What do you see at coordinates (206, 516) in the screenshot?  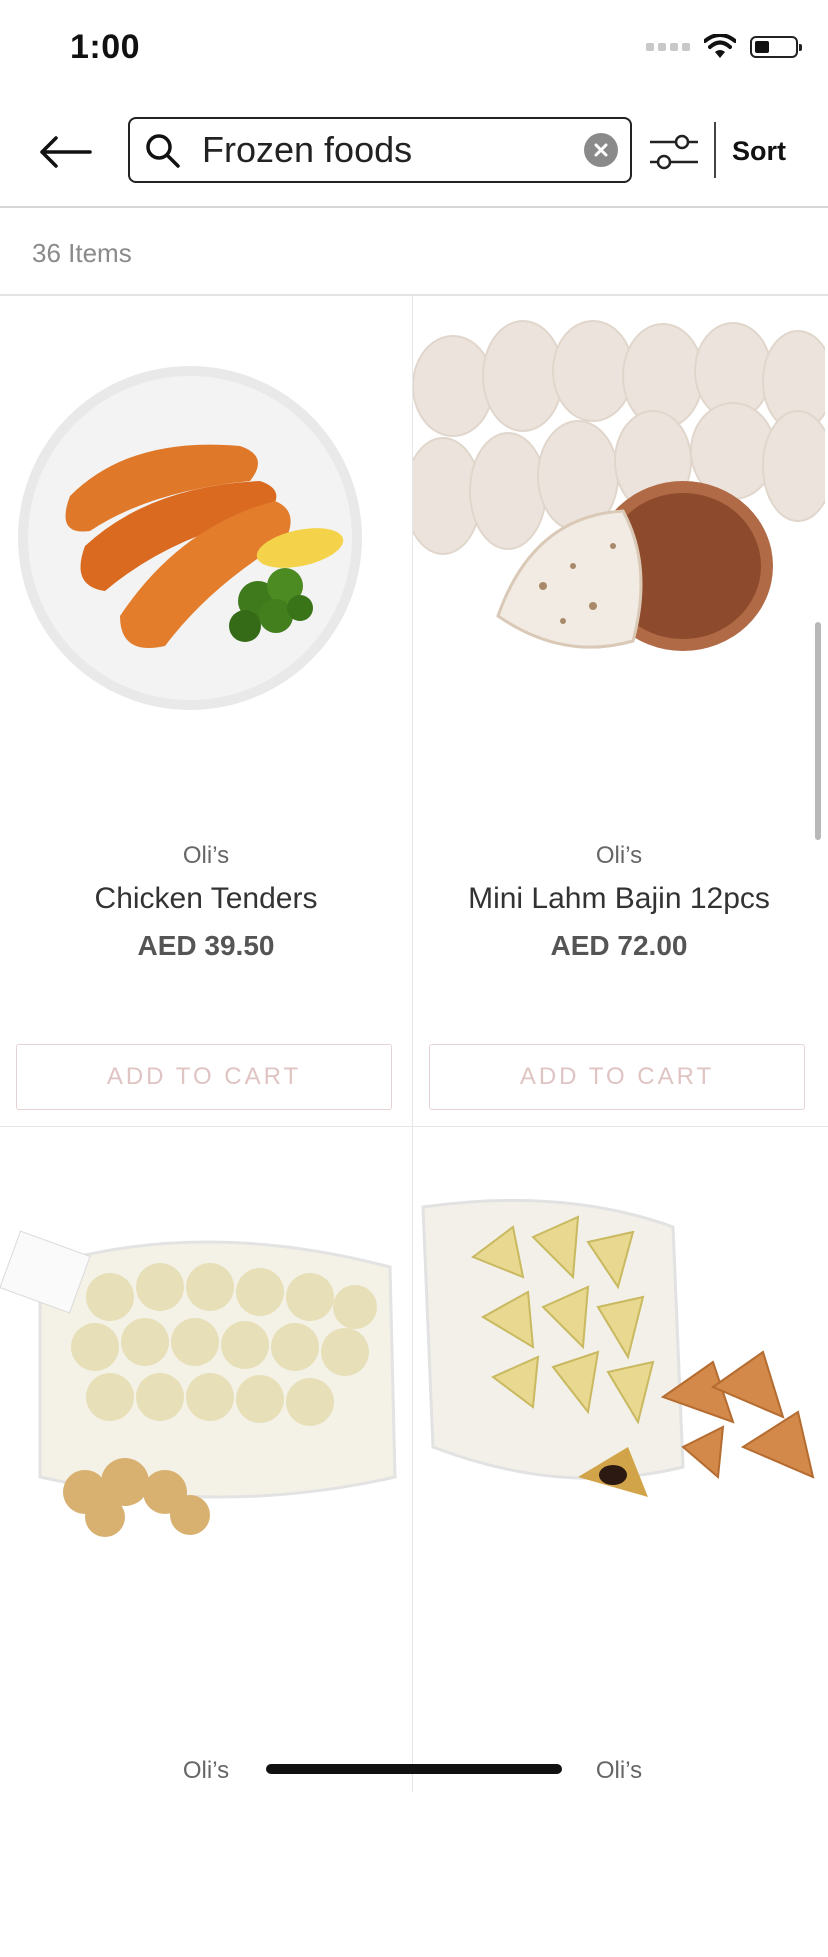 I see `product-image-chicken-tenders` at bounding box center [206, 516].